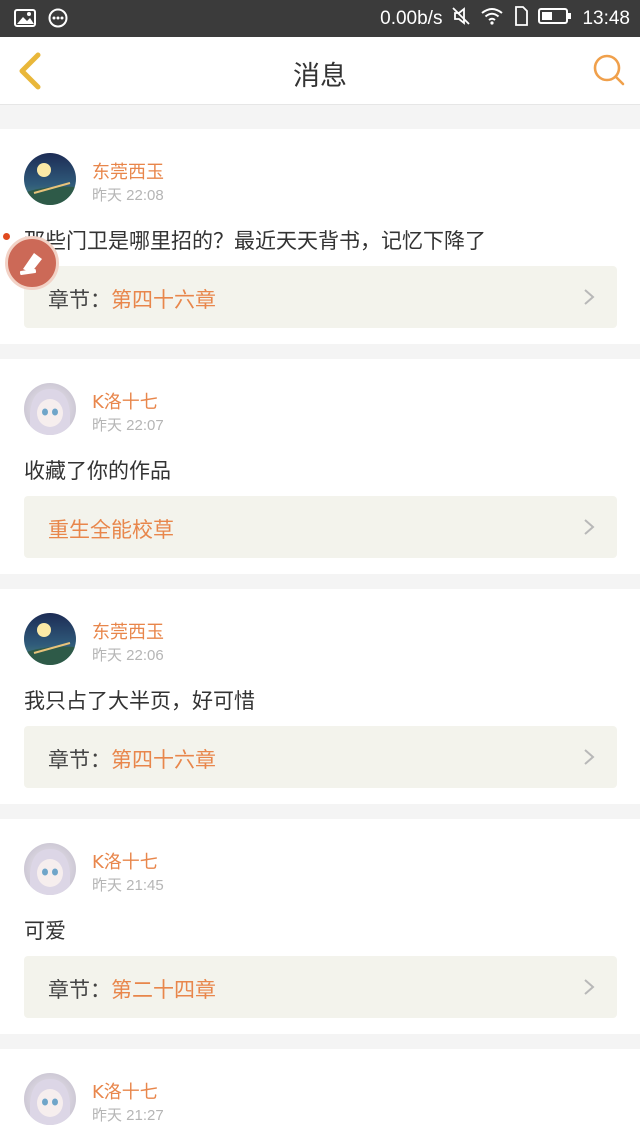 The width and height of the screenshot is (640, 1138). I want to click on mute-icon, so click(461, 19).